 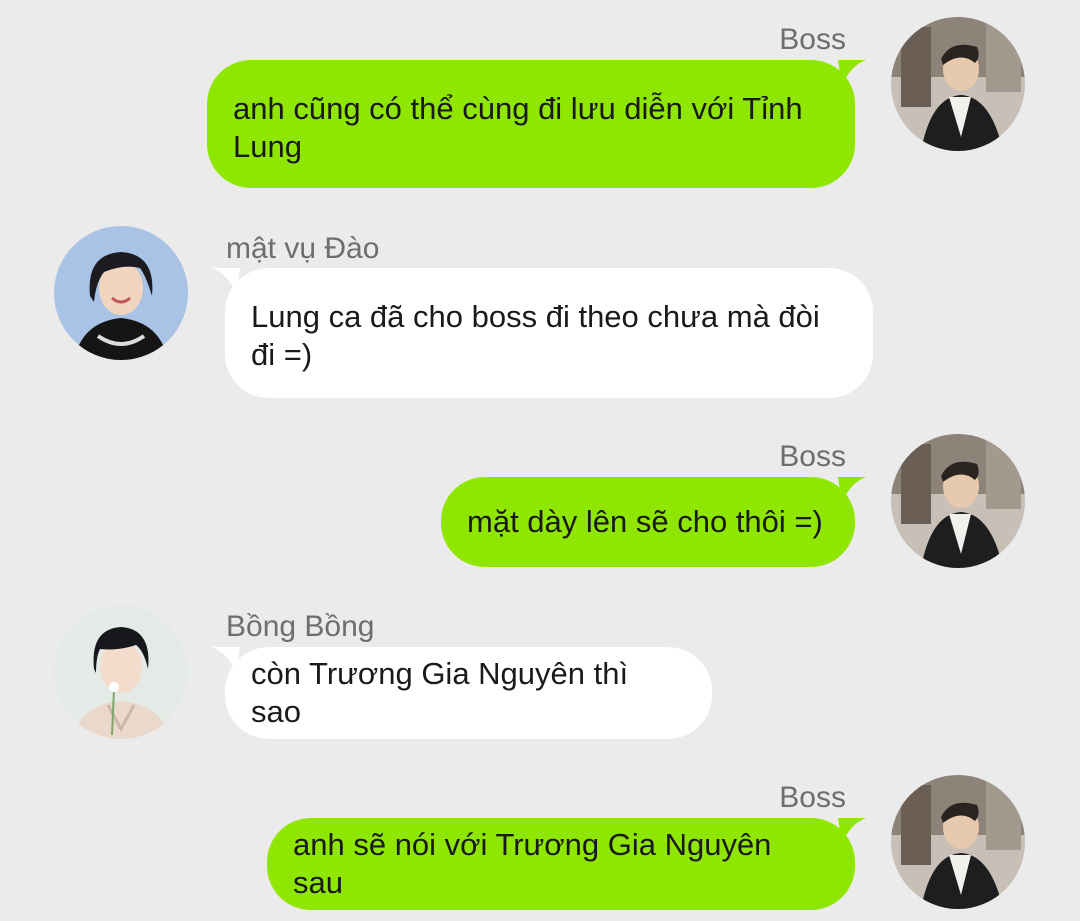 I want to click on sender-name: Bồng Bồng, so click(x=300, y=626).